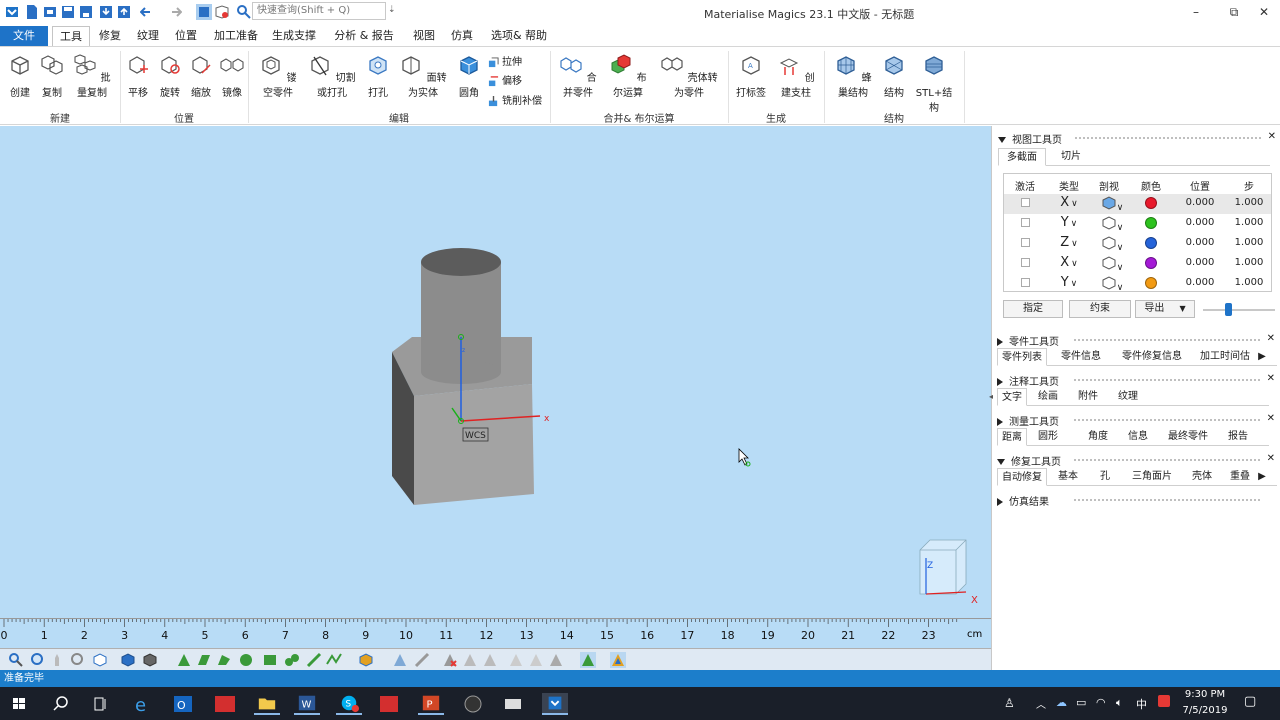 This screenshot has width=1280, height=720. What do you see at coordinates (1229, 309) in the screenshot?
I see `section-slider-thumb` at bounding box center [1229, 309].